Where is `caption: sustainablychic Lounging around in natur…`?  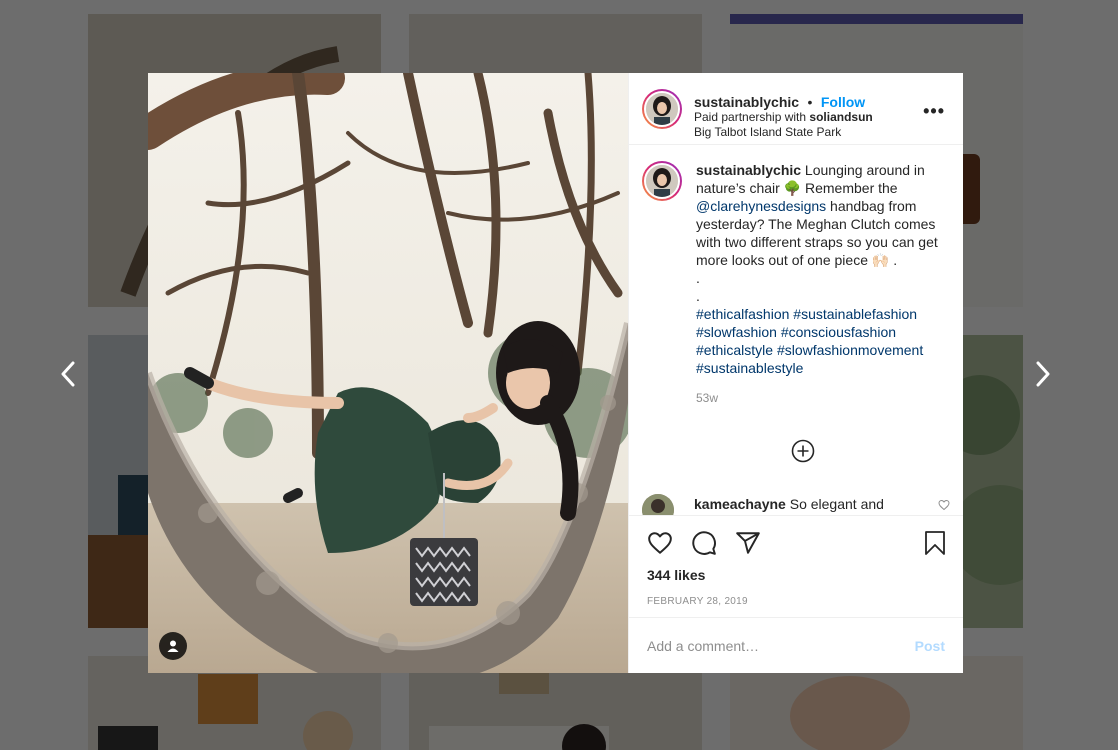
caption: sustainablychic Lounging around in natur… is located at coordinates (795, 269).